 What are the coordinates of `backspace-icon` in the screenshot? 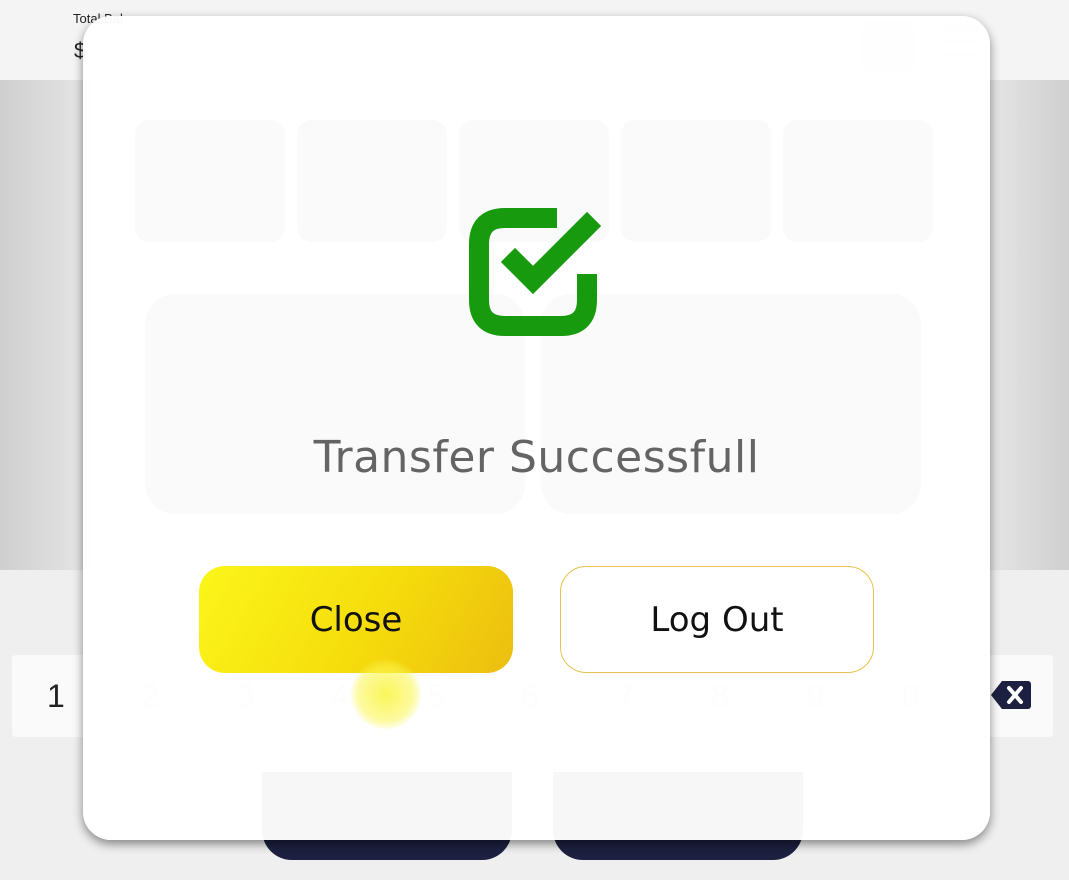 It's located at (1011, 695).